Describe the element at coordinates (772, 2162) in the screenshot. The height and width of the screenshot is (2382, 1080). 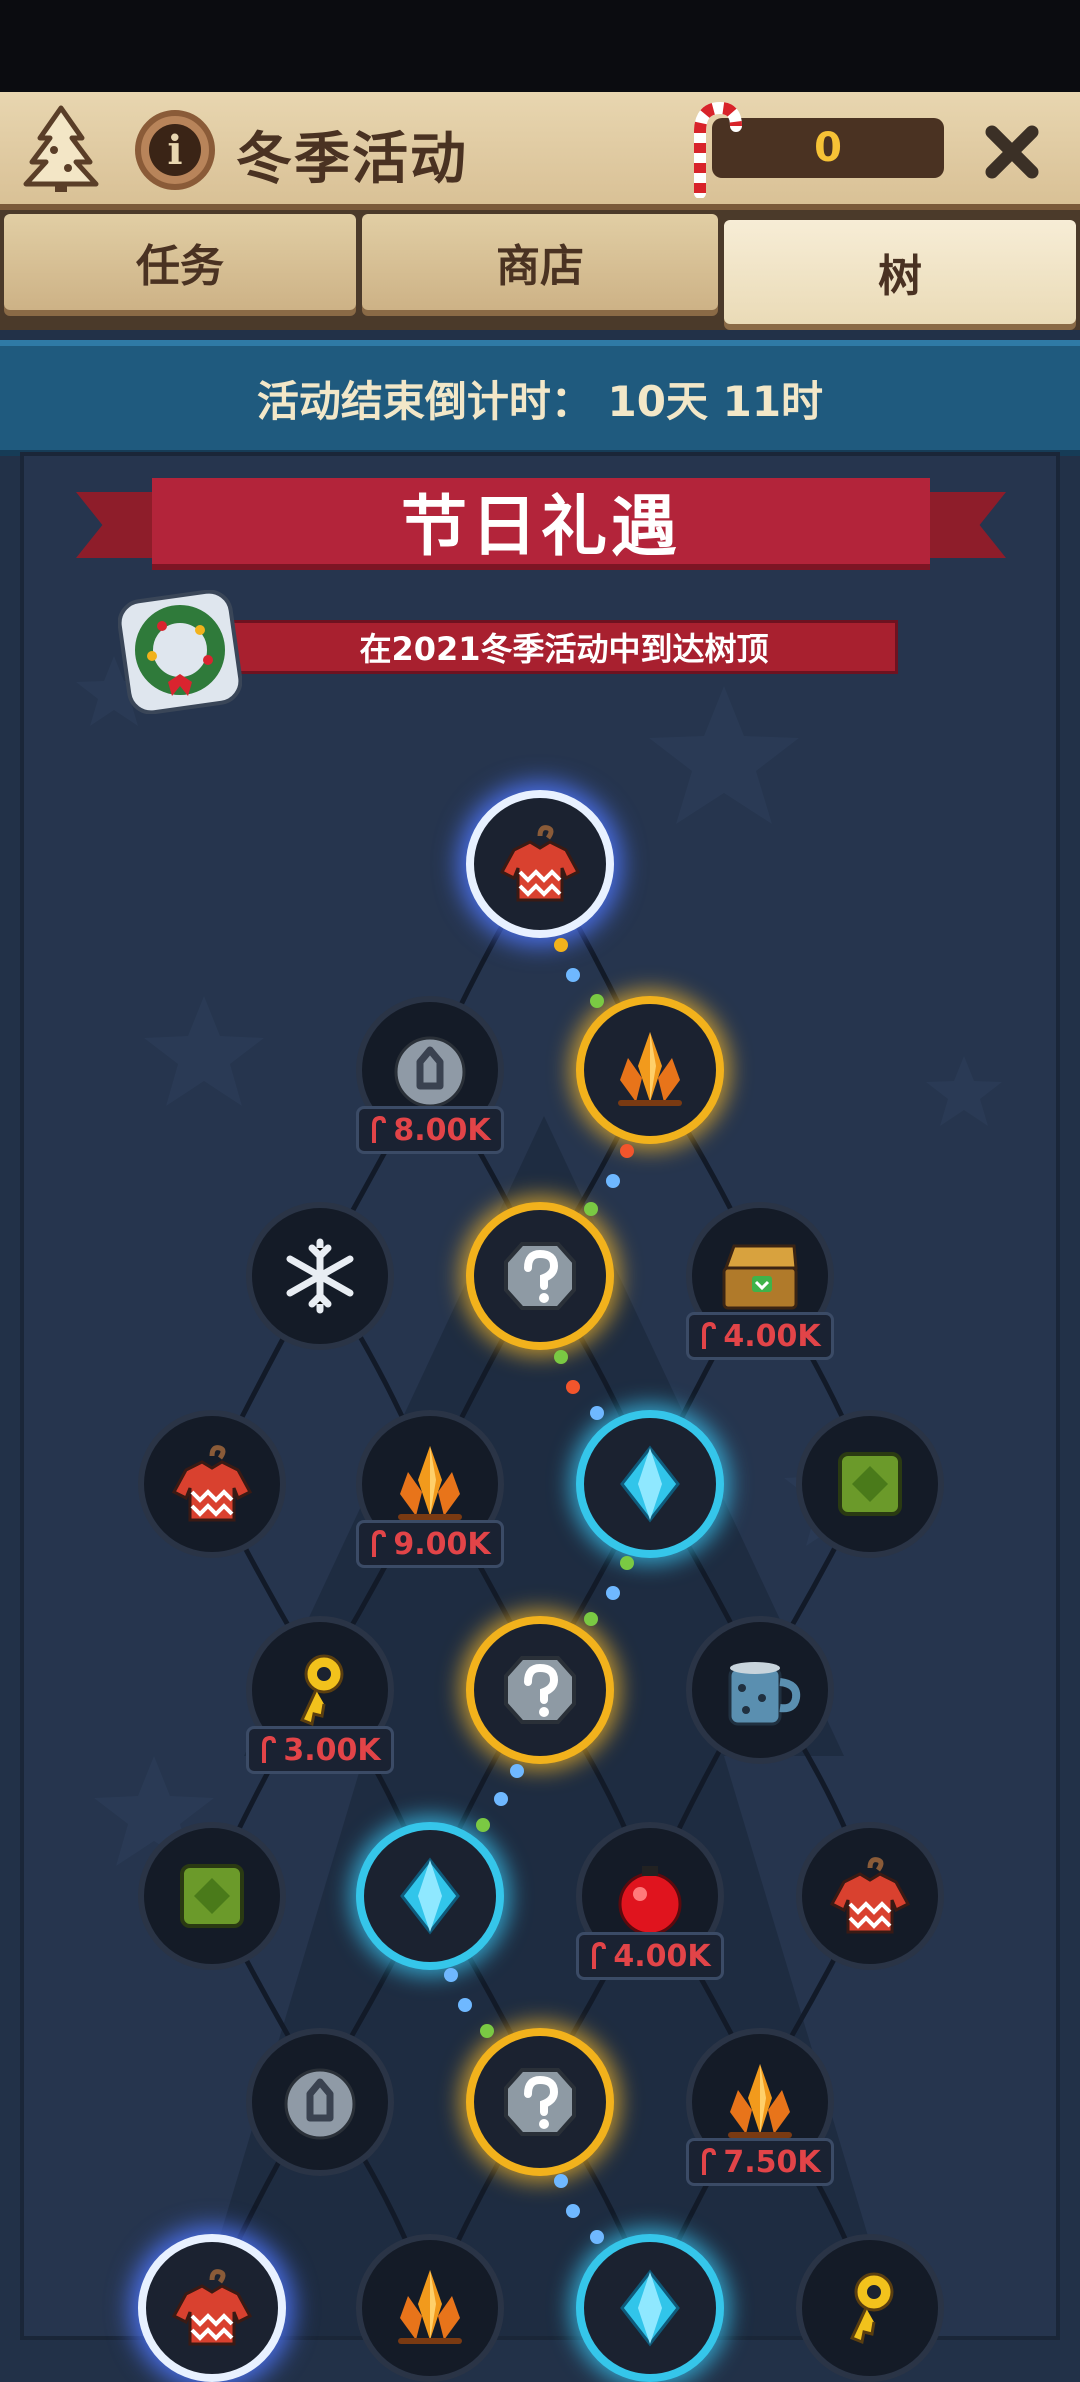
I see `price-value: 7.50K` at that location.